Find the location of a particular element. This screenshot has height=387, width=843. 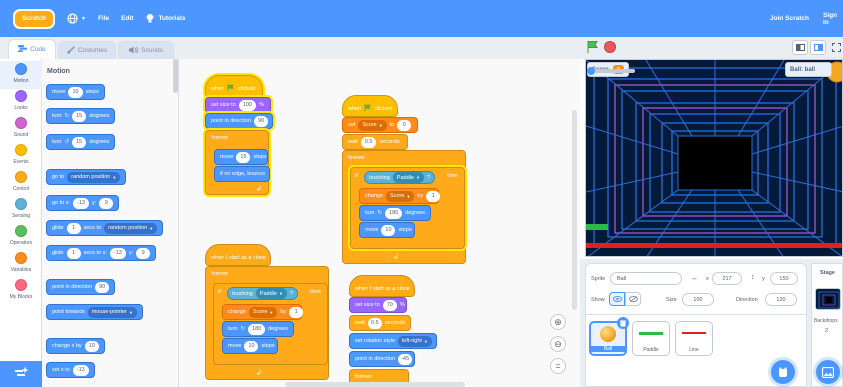

tab-costumes: Costumes is located at coordinates (87, 50).